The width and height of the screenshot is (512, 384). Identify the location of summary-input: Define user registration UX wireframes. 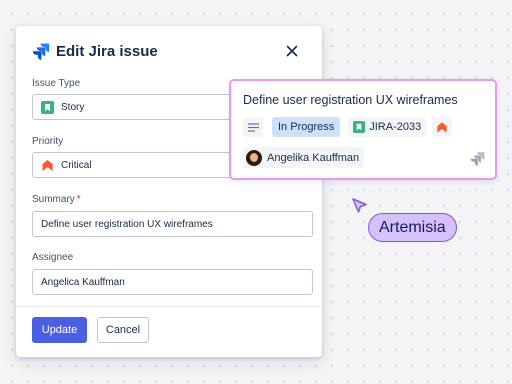
(172, 224).